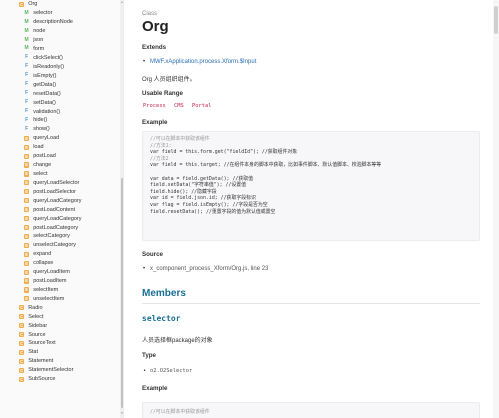  I want to click on type-value: o2.O2Selector, so click(171, 371).